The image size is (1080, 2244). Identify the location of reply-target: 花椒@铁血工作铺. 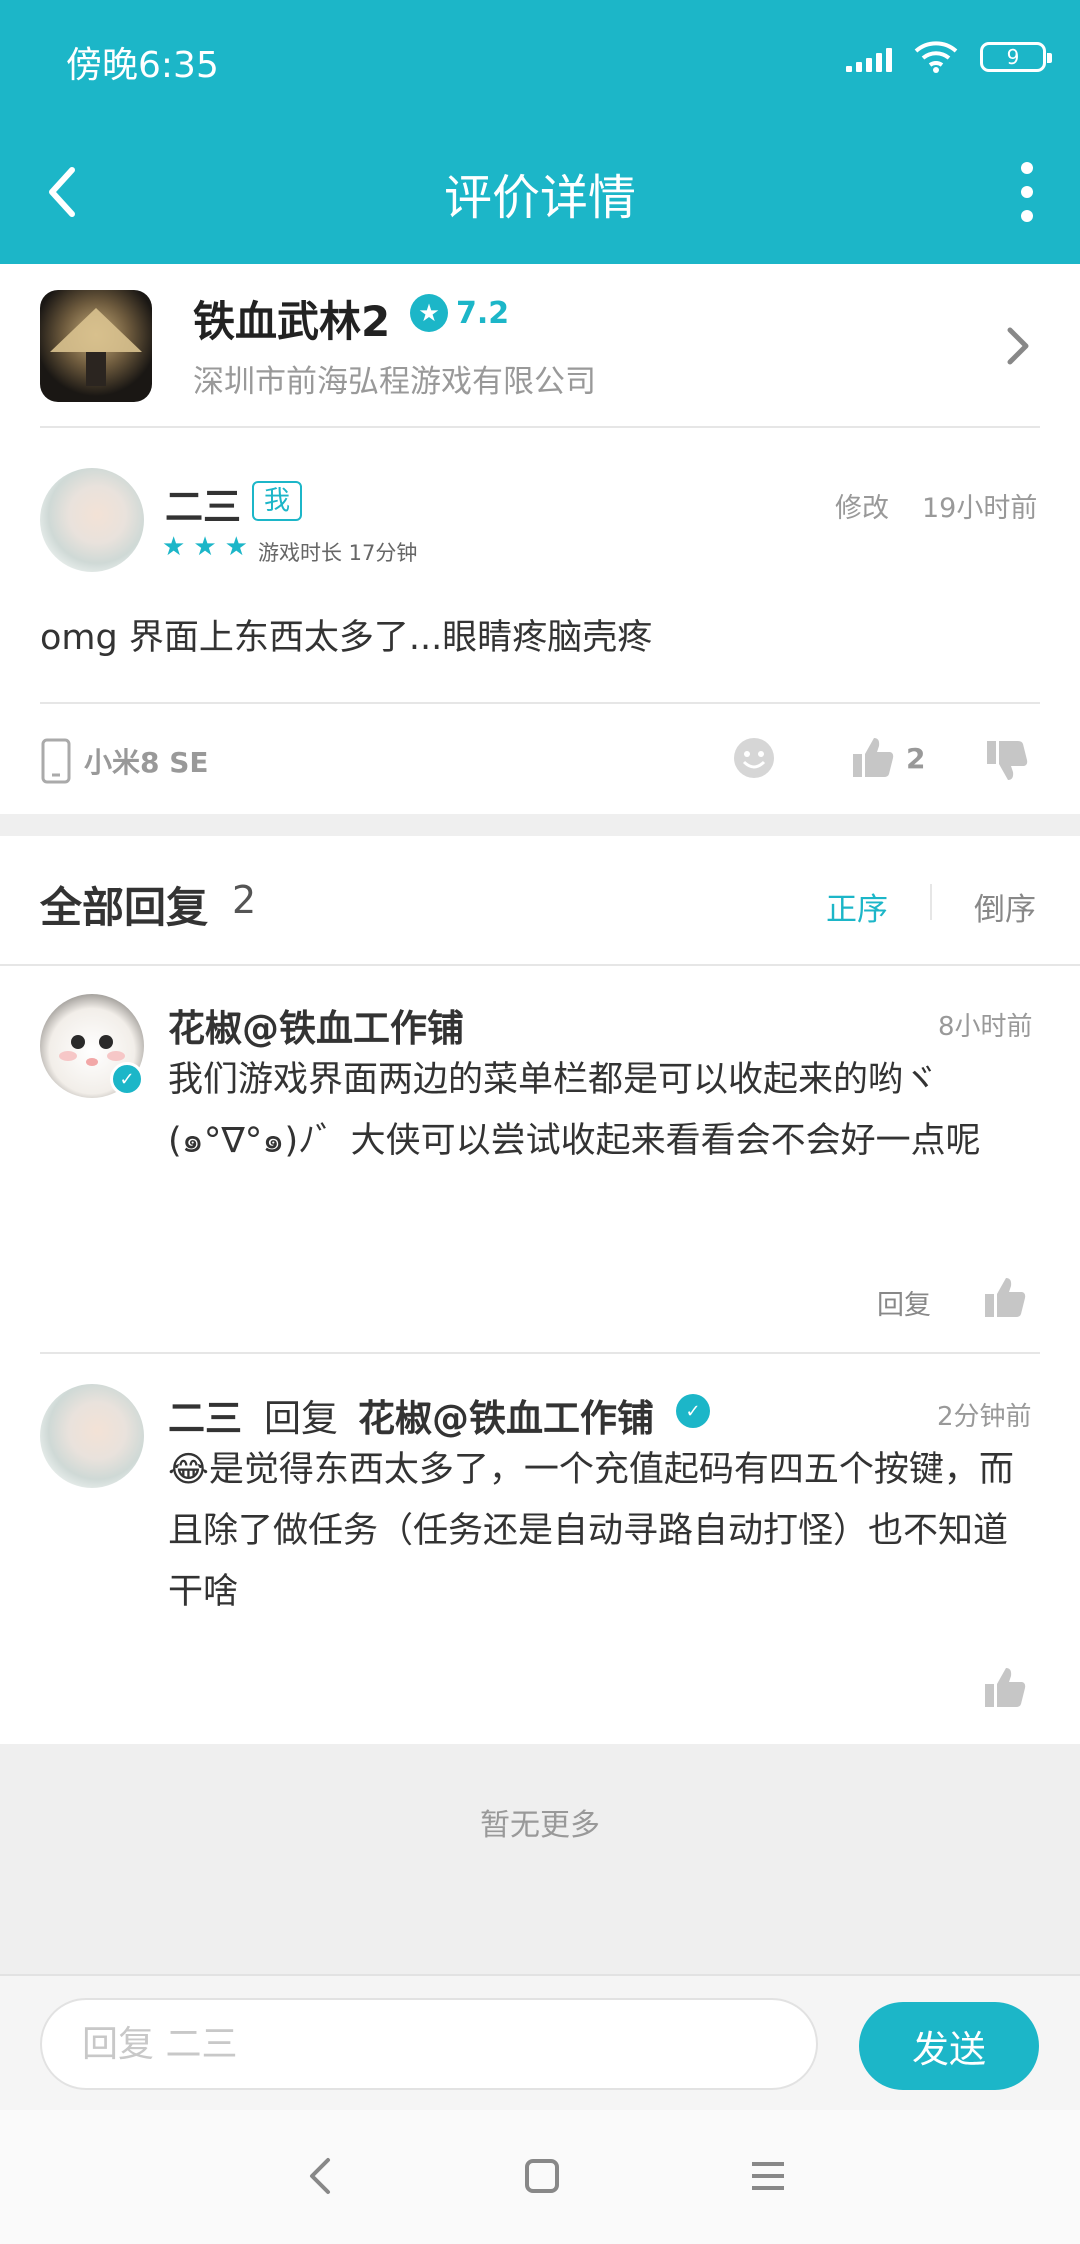
(506, 1415).